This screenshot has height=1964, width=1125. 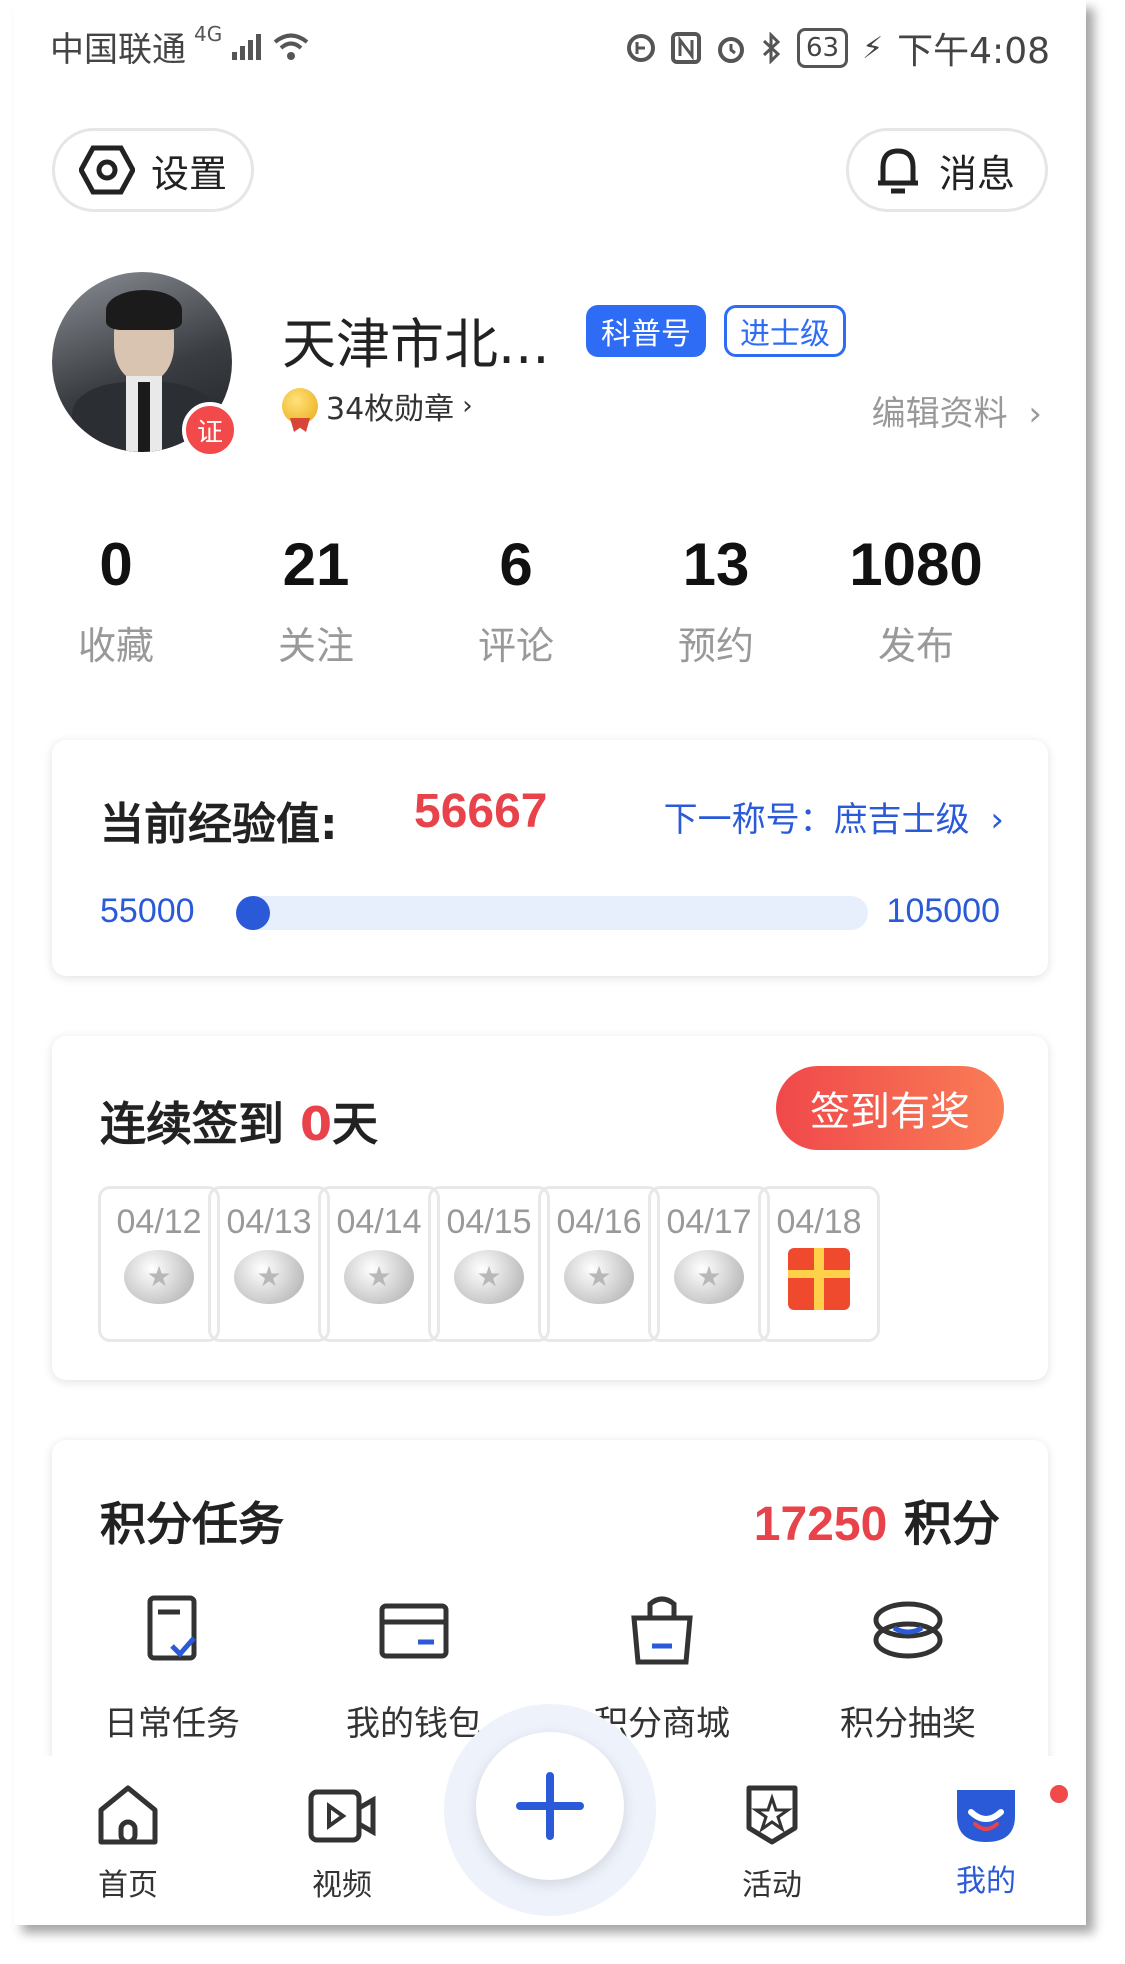 I want to click on checkin-date: 04/18, so click(x=819, y=1222).